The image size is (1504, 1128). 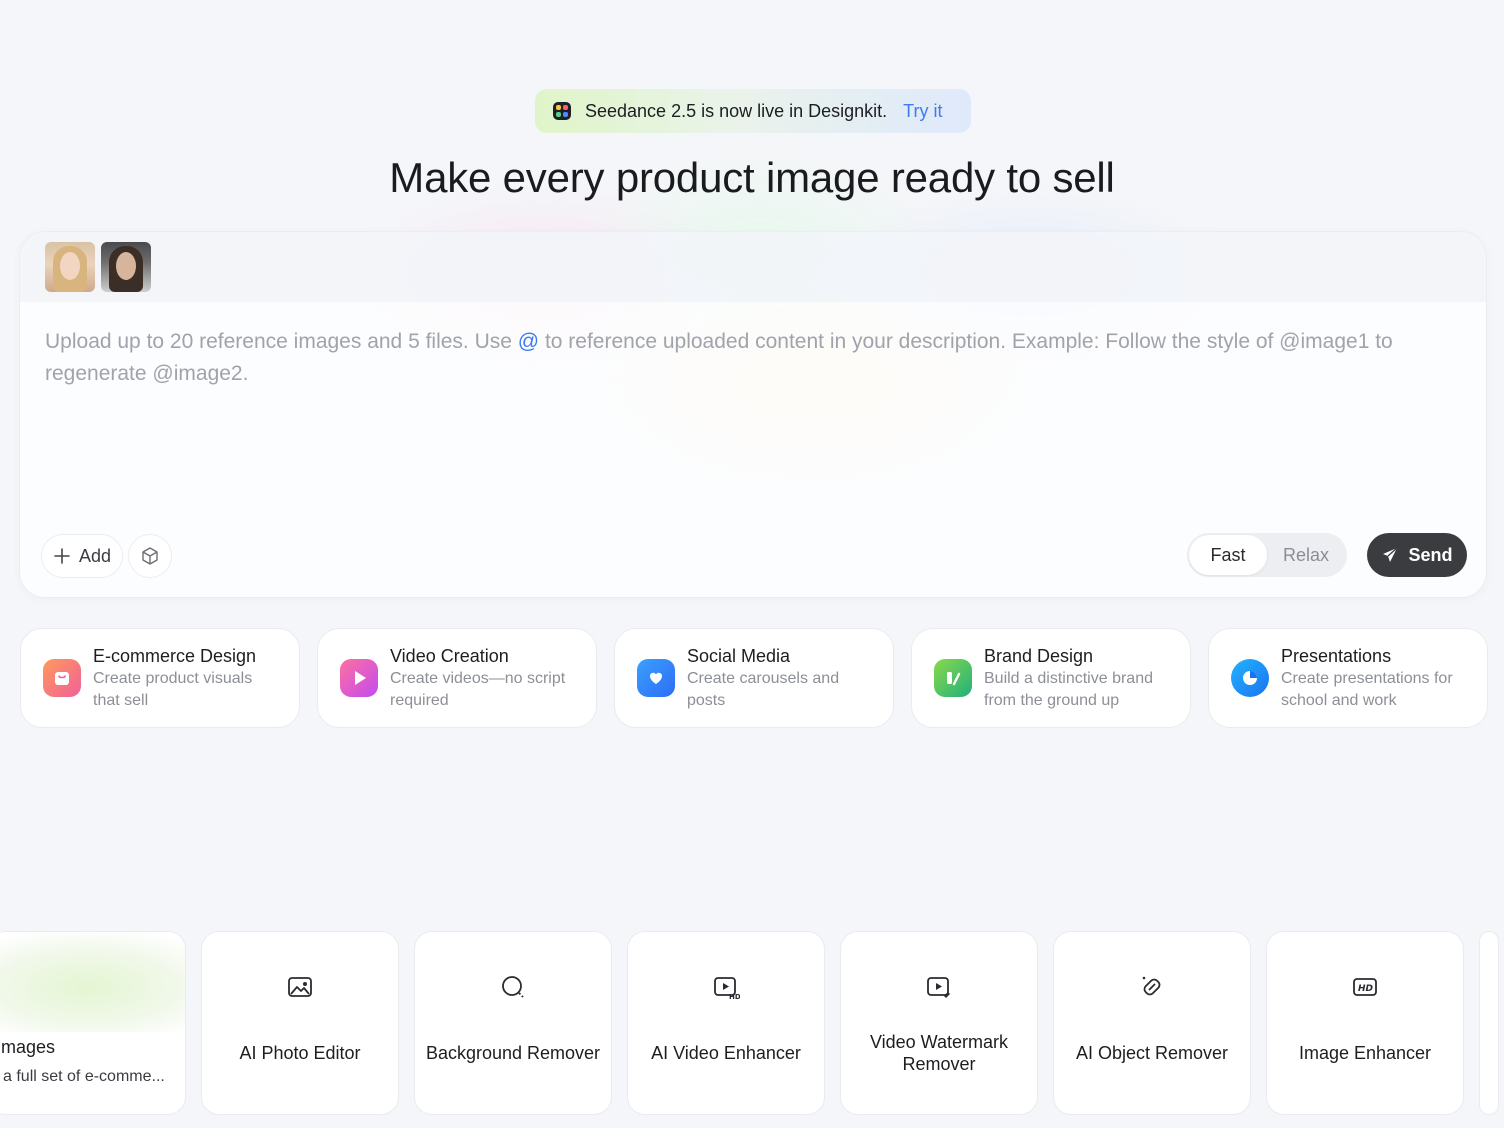 I want to click on tool-card-image-enhancer: HD Image Enhancer, so click(x=1365, y=1023).